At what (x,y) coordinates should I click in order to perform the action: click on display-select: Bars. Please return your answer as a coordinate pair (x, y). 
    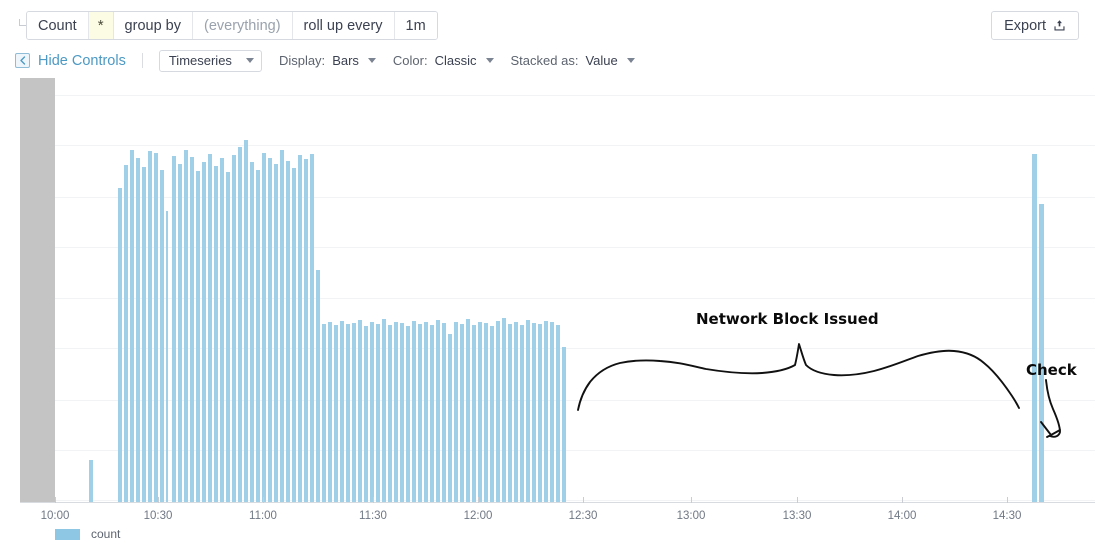
    Looking at the image, I should click on (354, 60).